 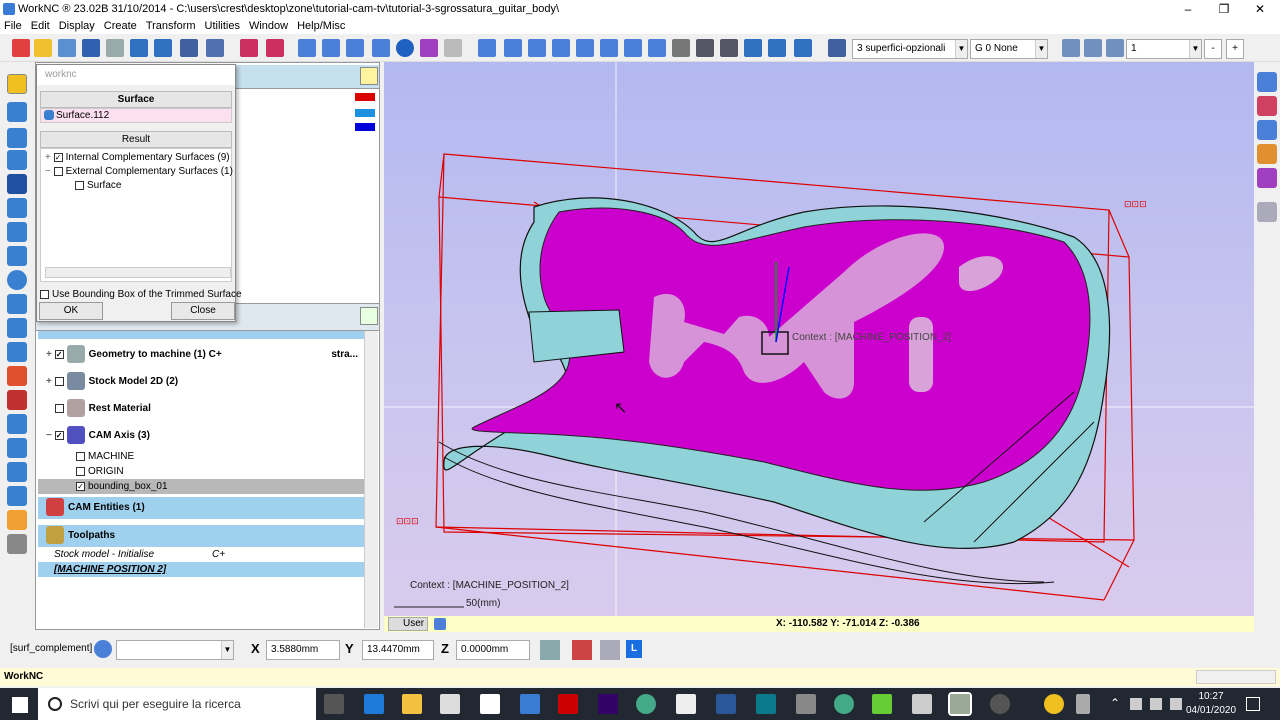 What do you see at coordinates (17, 496) in the screenshot?
I see `bracket-tool-icon` at bounding box center [17, 496].